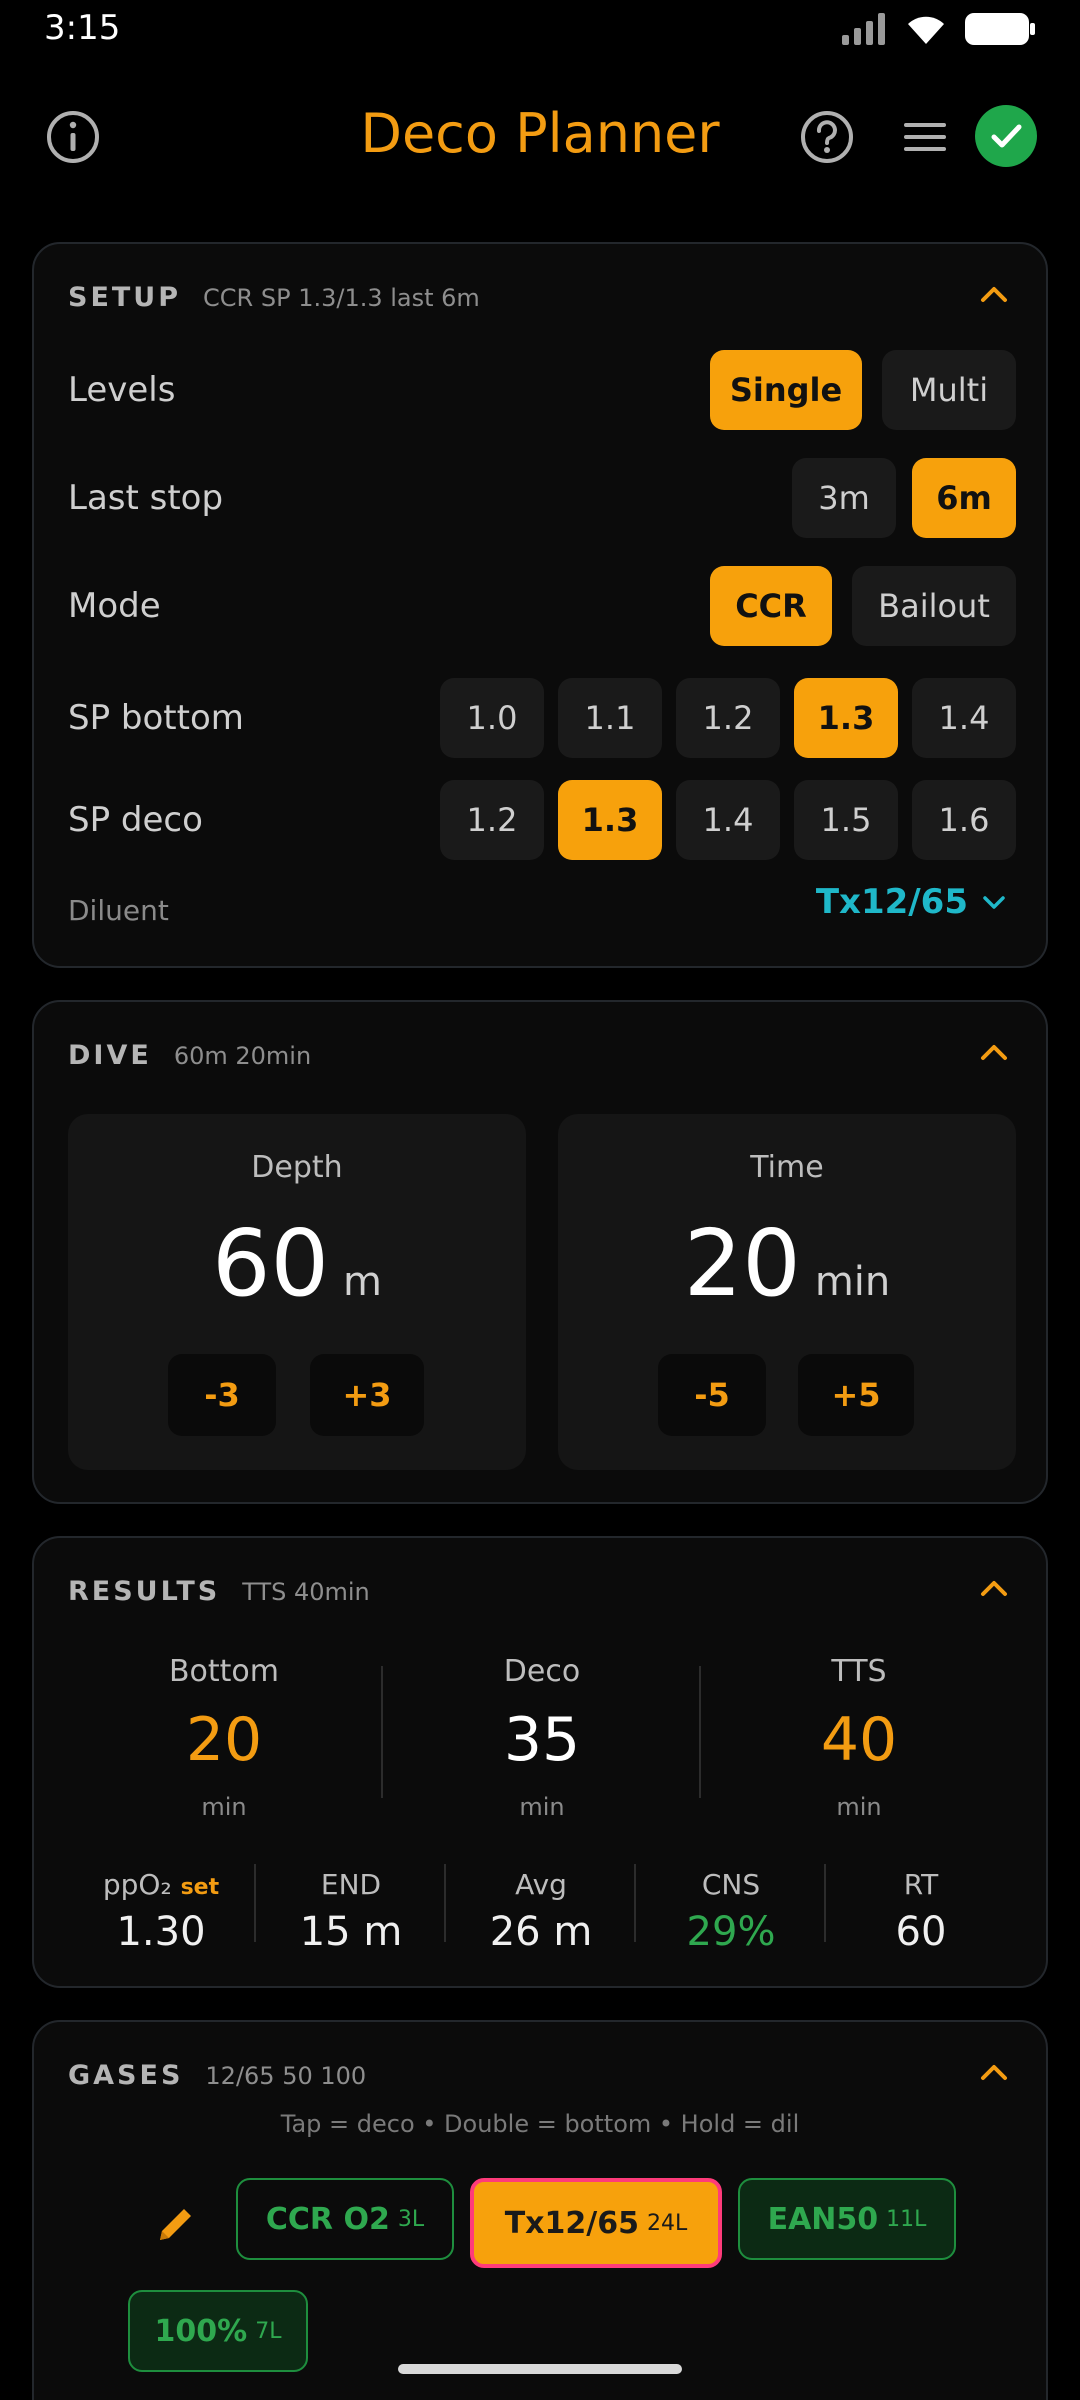  I want to click on home-indicator, so click(540, 2369).